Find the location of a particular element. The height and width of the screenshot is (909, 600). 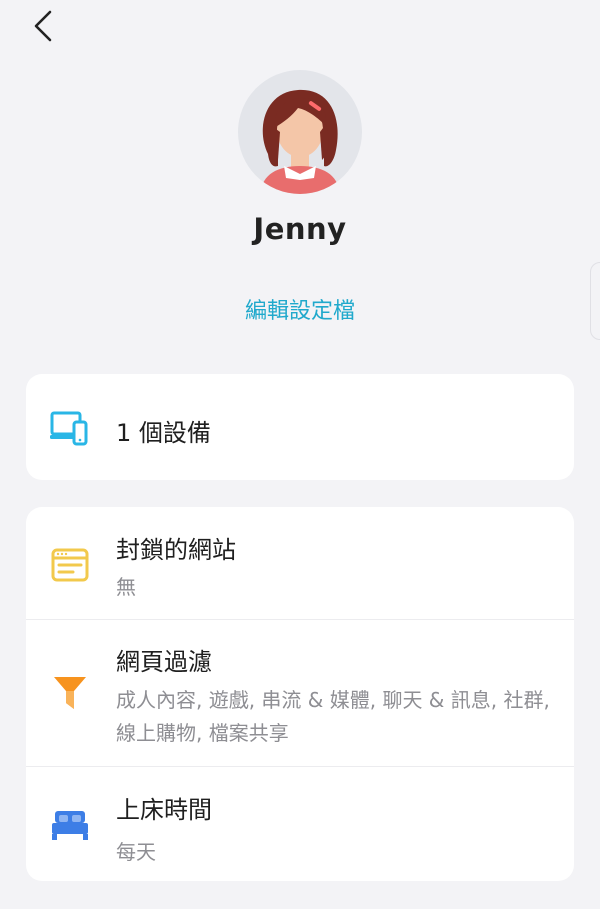

back-button is located at coordinates (43, 26).